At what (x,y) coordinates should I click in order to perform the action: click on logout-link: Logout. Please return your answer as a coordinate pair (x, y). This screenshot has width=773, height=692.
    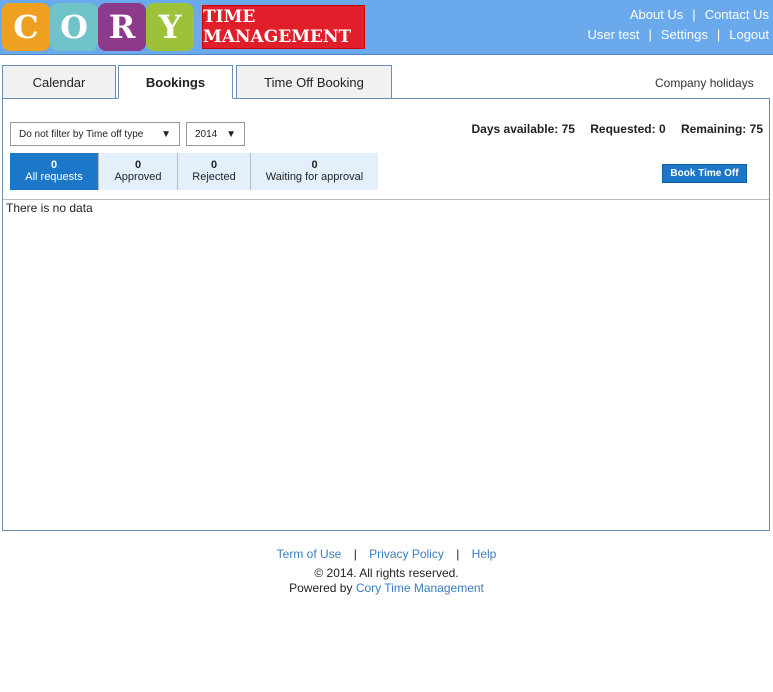
    Looking at the image, I should click on (749, 34).